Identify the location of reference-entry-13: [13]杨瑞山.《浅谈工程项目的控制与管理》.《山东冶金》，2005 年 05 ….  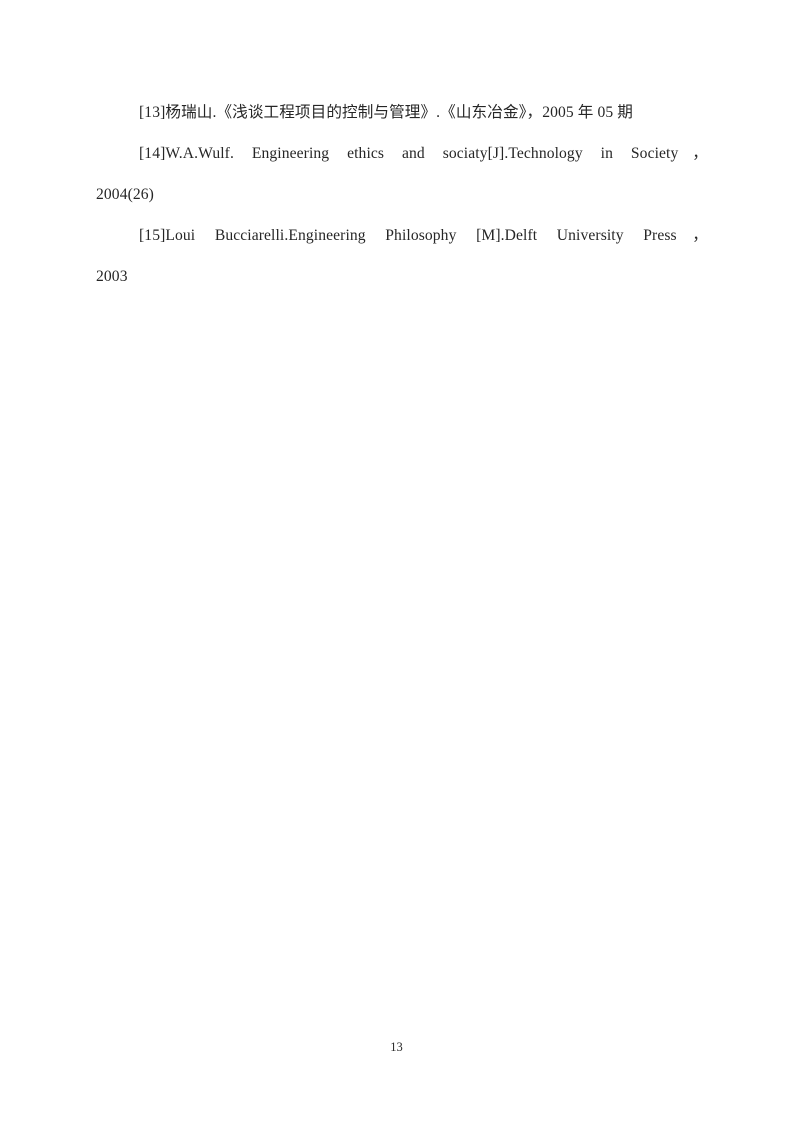
(402, 112).